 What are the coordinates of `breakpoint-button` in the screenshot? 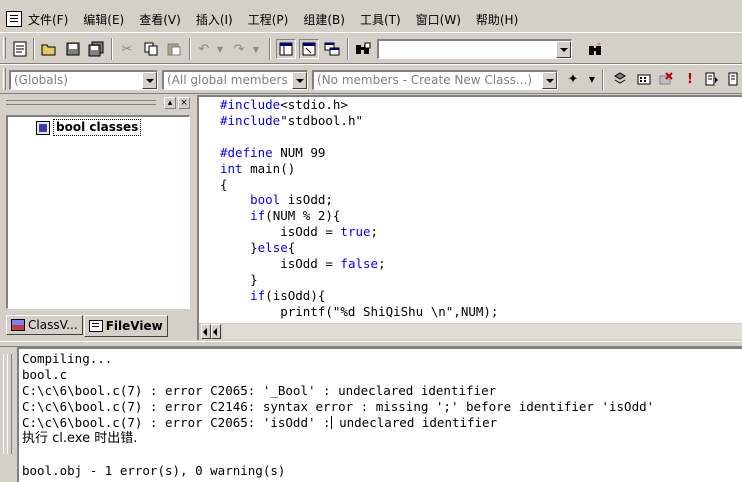 It's located at (733, 79).